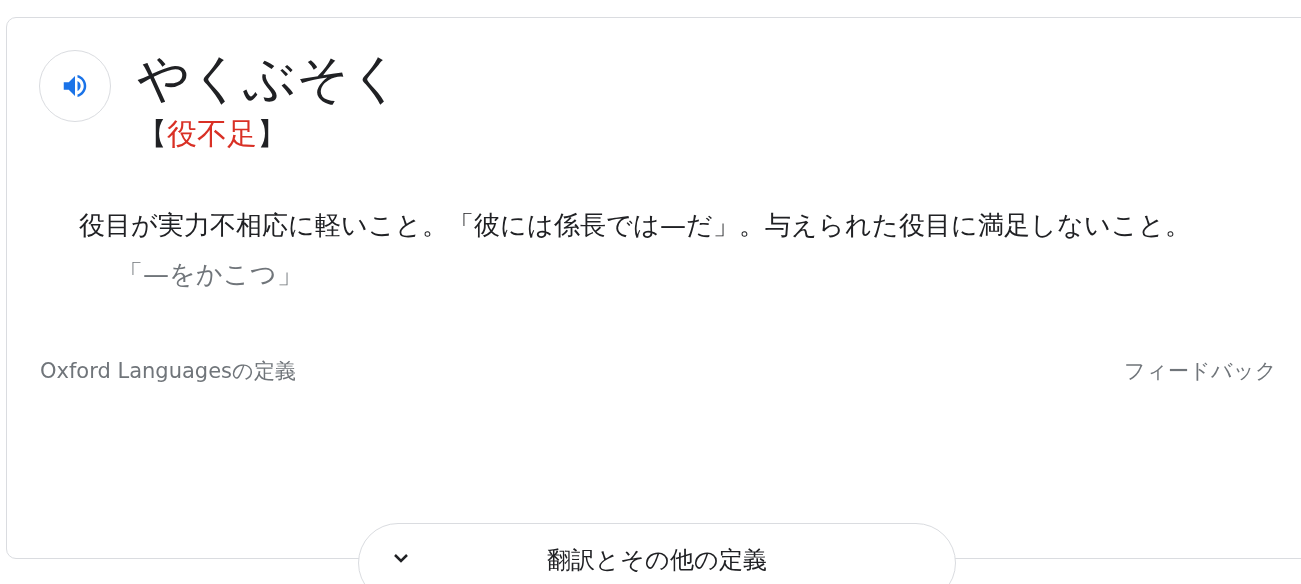 The width and height of the screenshot is (1301, 584). What do you see at coordinates (210, 274) in the screenshot?
I see `example-text: 「—をかこつ」` at bounding box center [210, 274].